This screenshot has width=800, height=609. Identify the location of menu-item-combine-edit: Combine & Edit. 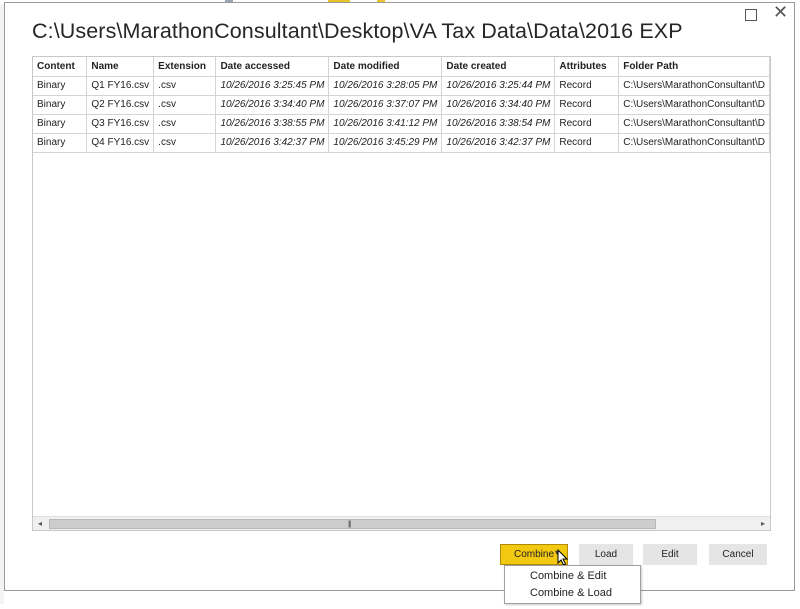
(568, 576).